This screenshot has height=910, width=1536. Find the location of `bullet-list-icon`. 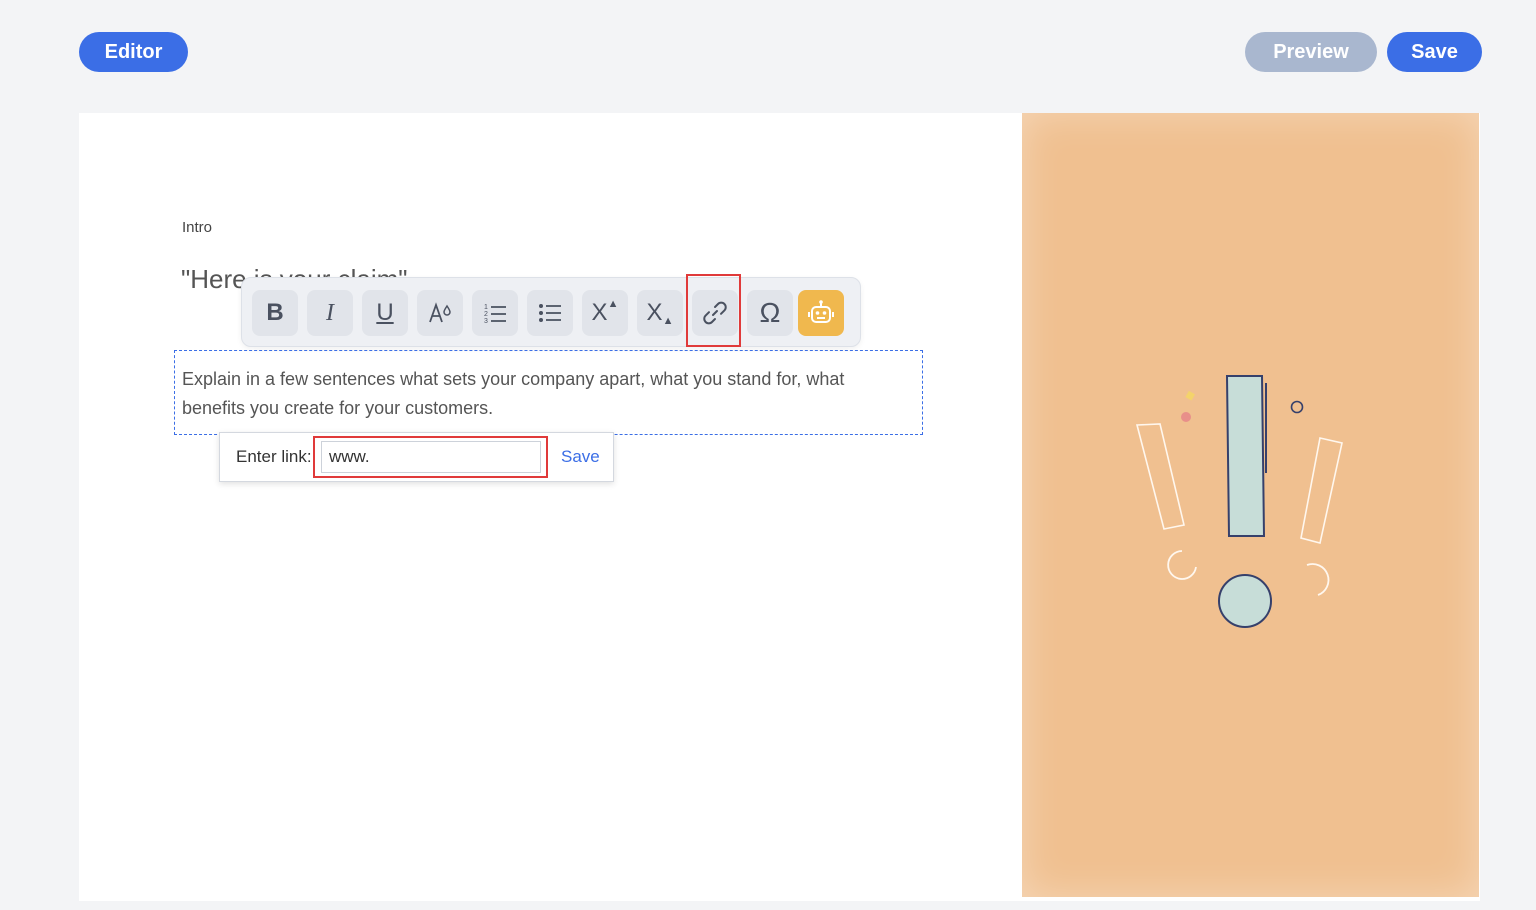

bullet-list-icon is located at coordinates (550, 313).